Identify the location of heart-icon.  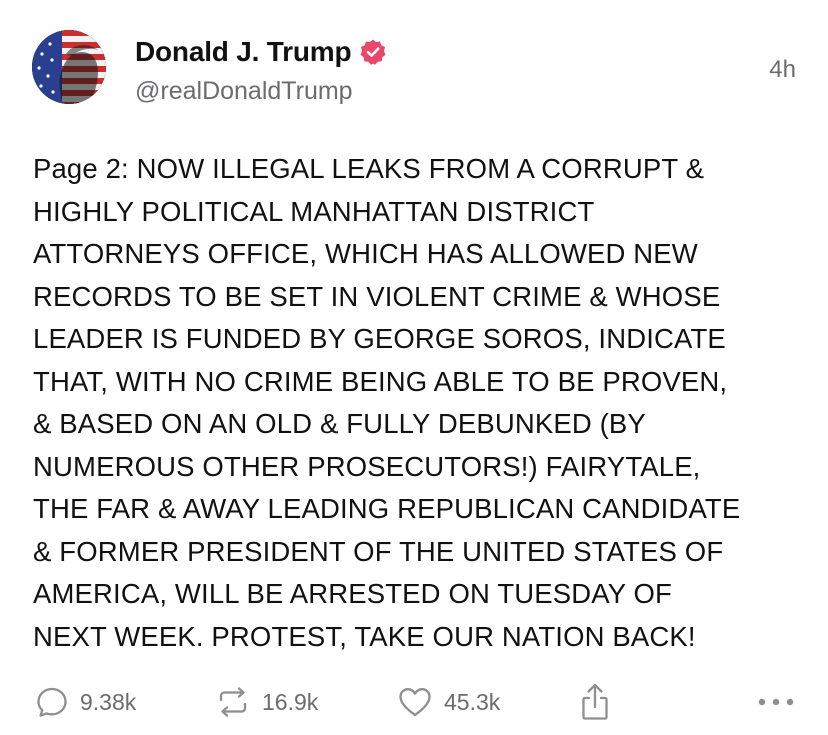
(415, 702).